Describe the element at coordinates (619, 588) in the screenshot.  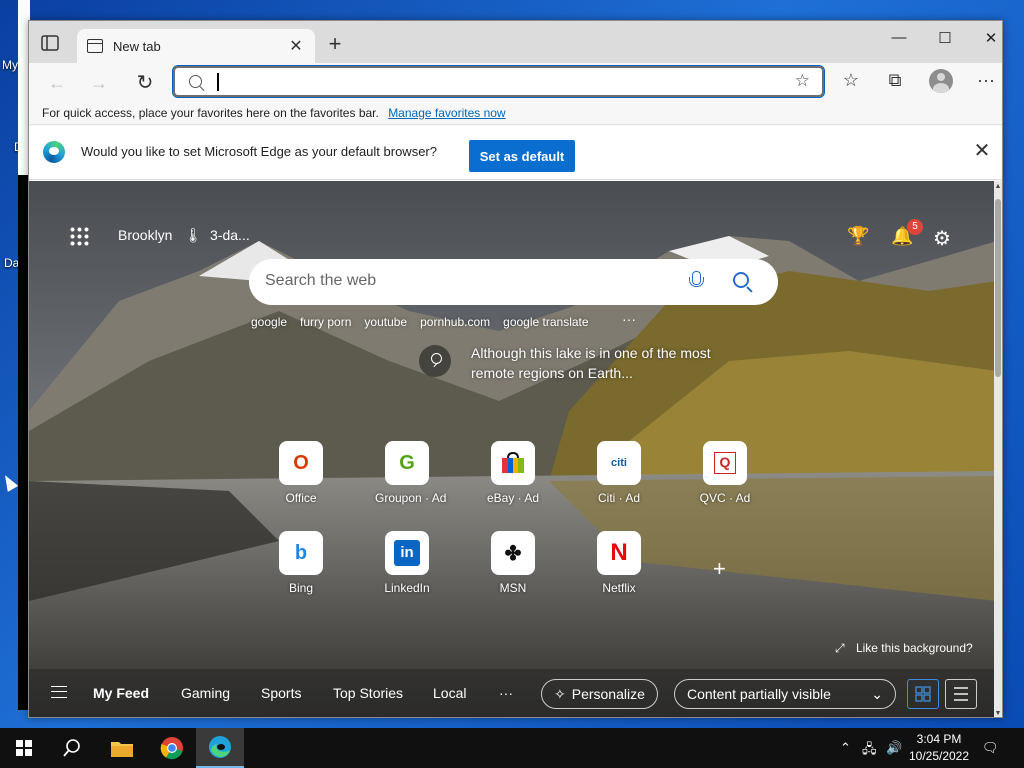
I see `quick-link-label: Netflix` at that location.